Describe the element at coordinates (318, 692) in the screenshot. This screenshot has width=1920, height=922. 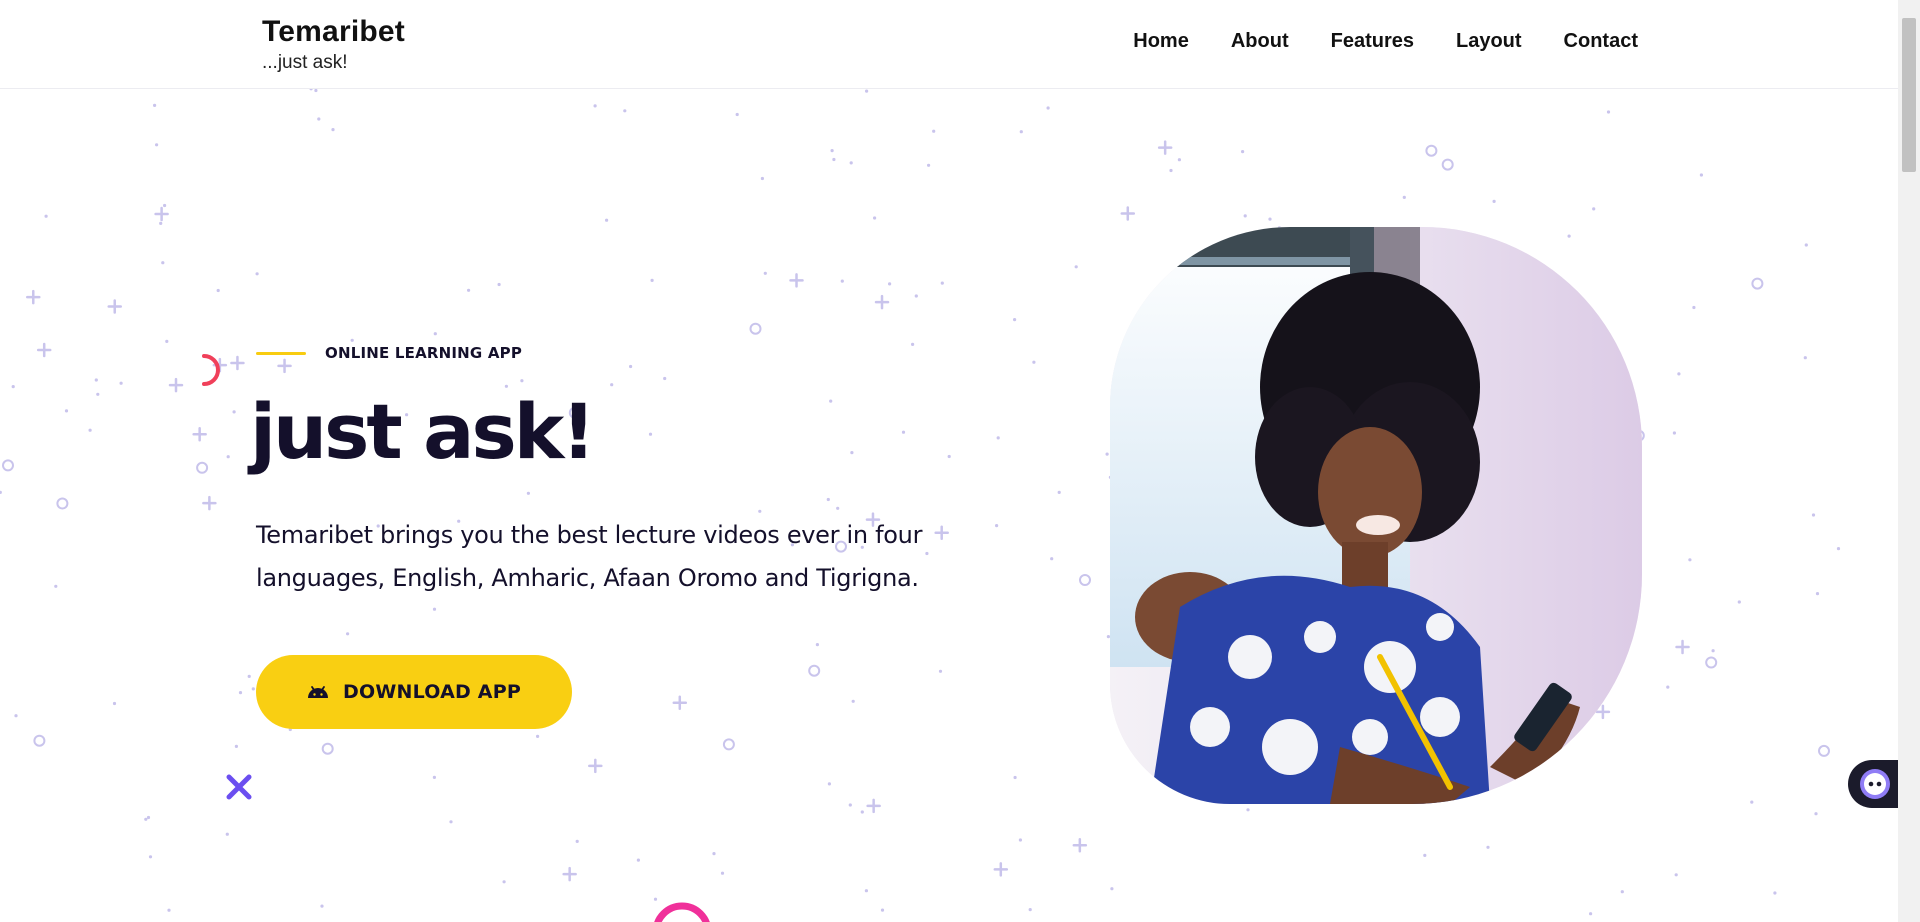
I see `android-icon` at that location.